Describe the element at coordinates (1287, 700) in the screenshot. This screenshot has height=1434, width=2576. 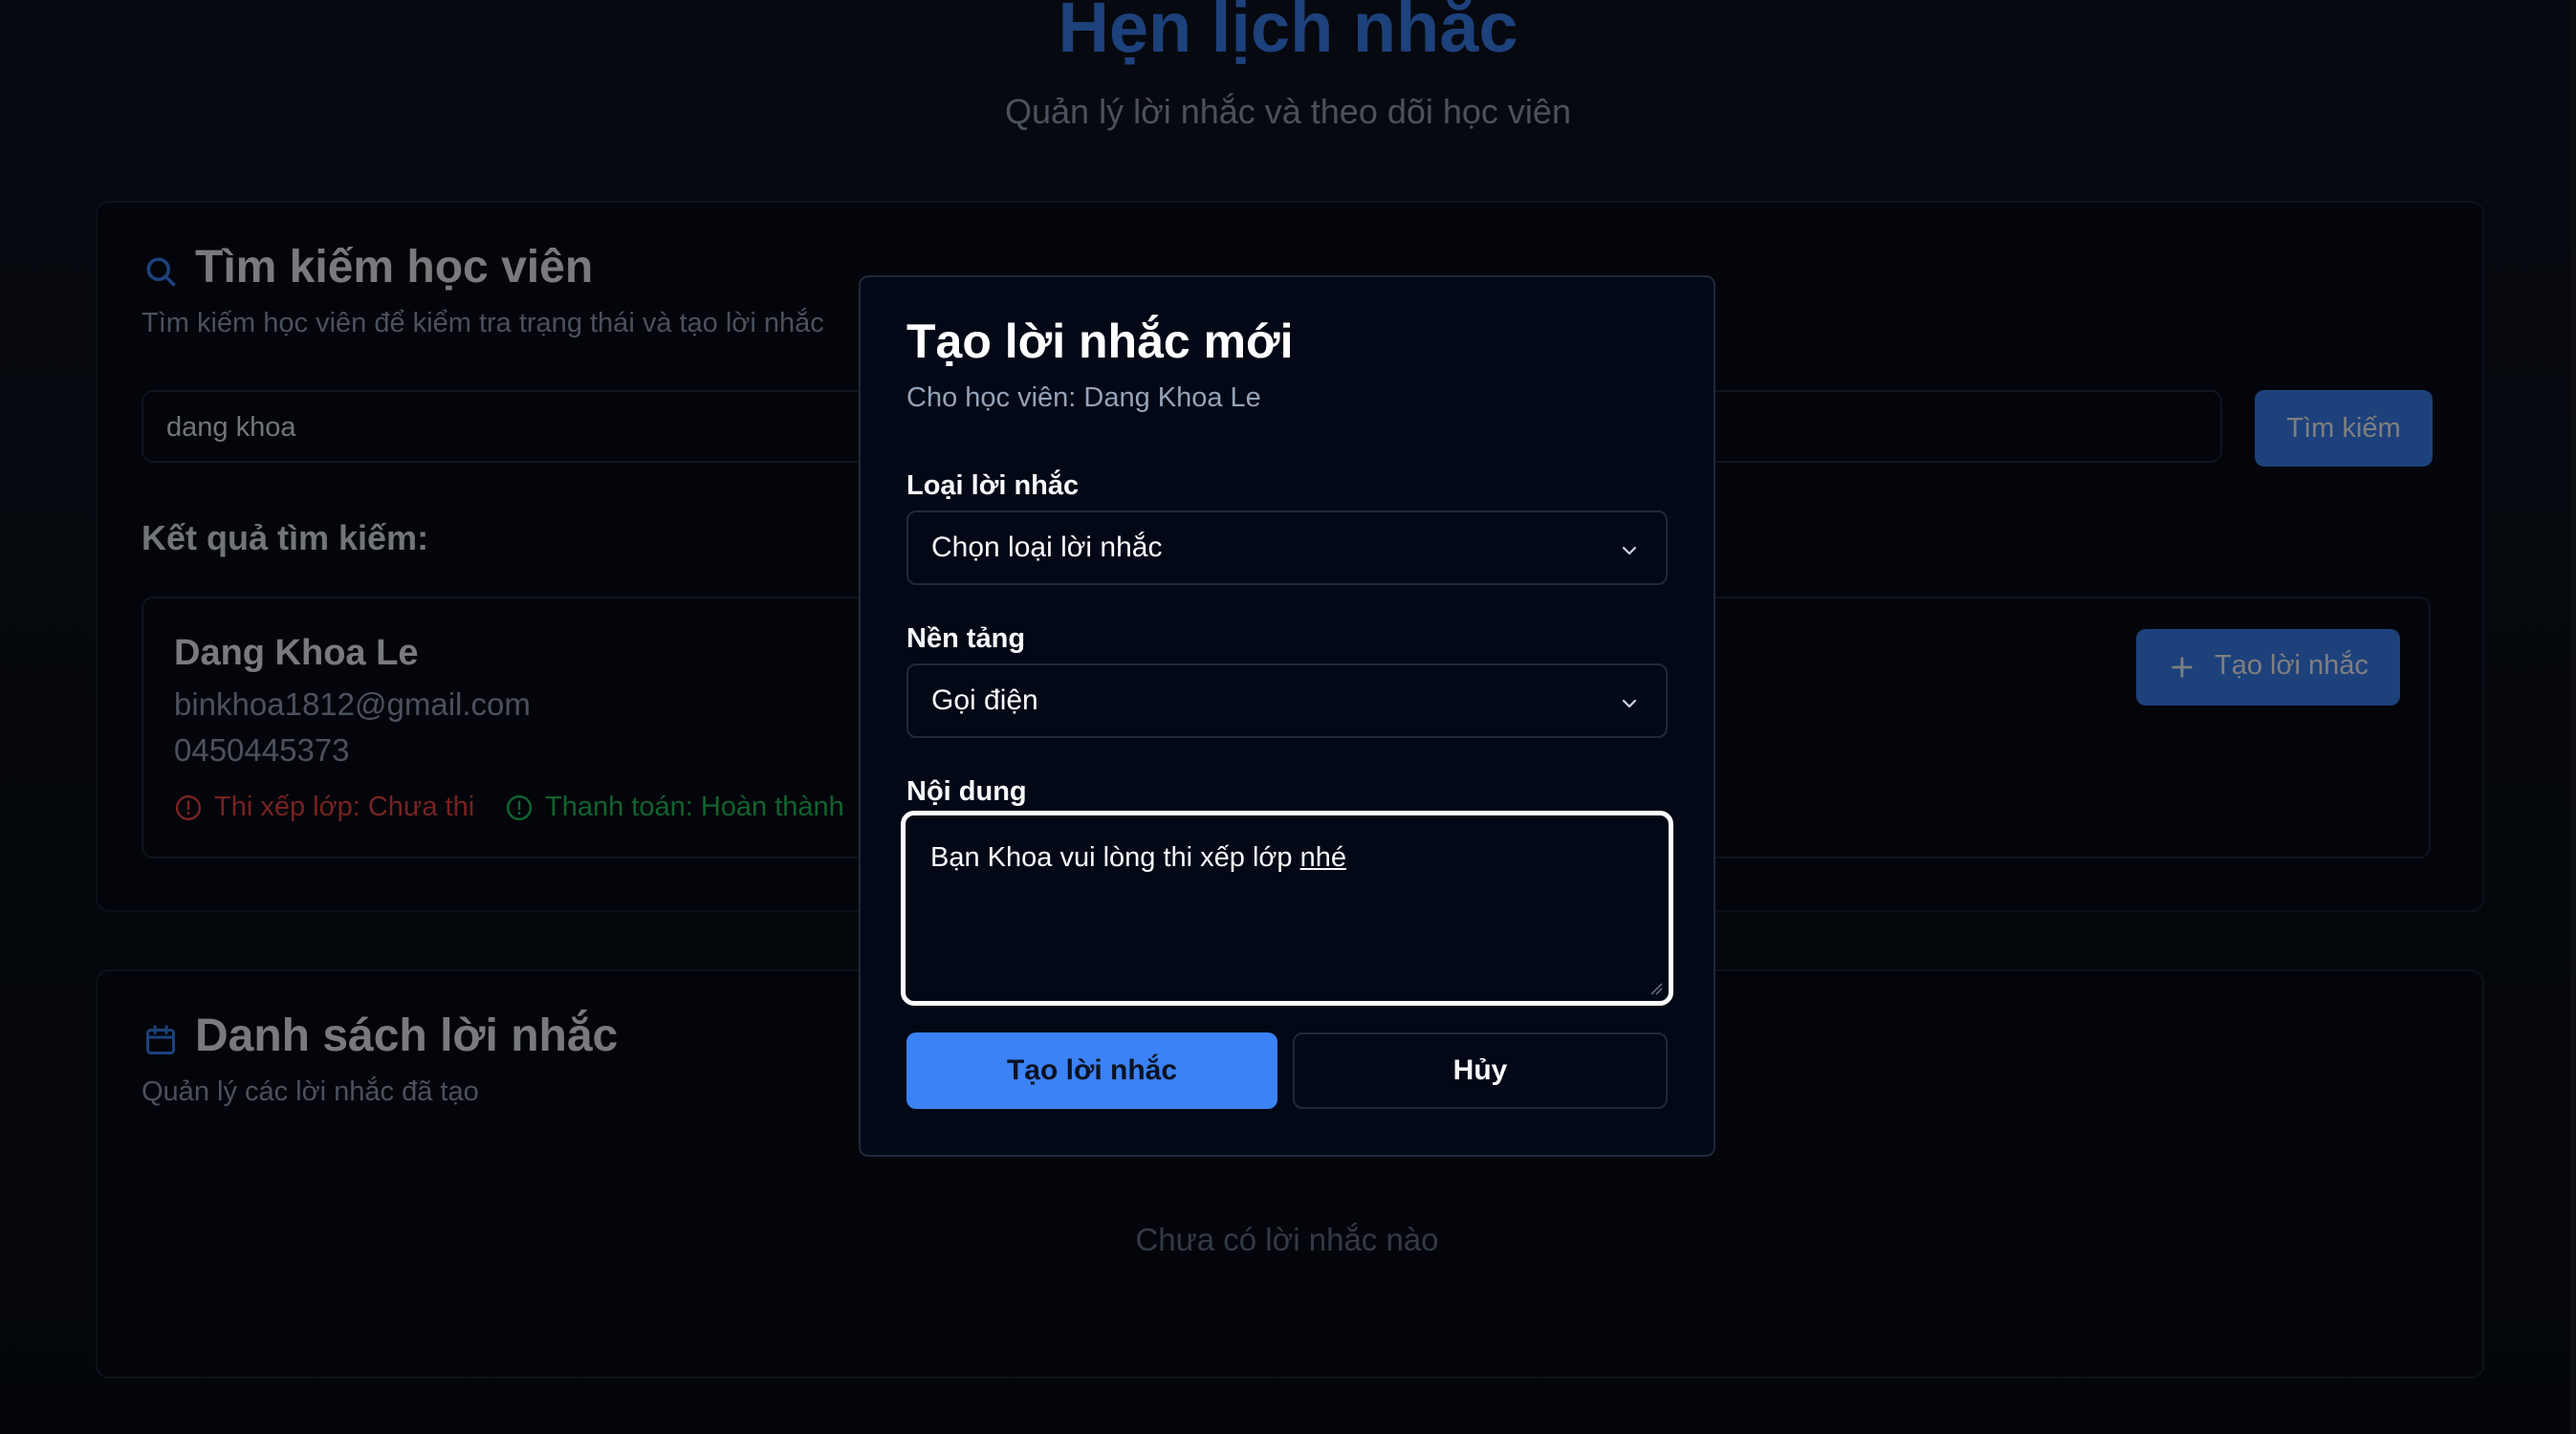
I see `platform-select: Gọi điện` at that location.